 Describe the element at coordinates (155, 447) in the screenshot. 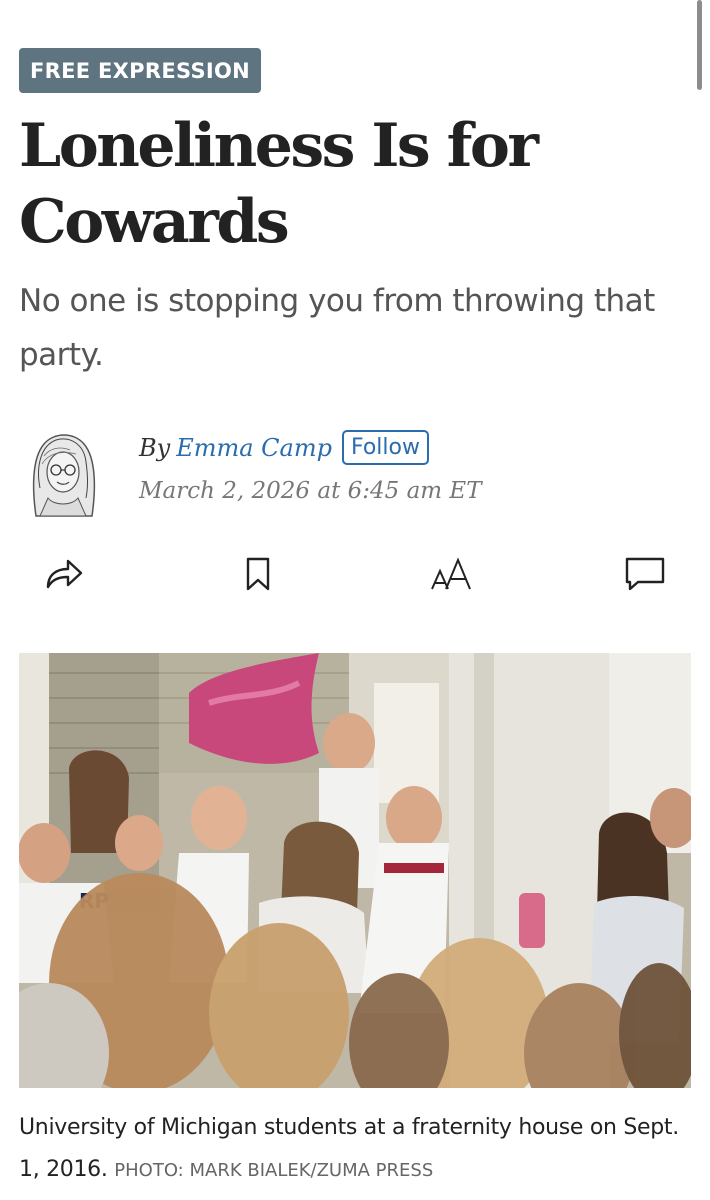

I see `byline-prefix: By` at that location.